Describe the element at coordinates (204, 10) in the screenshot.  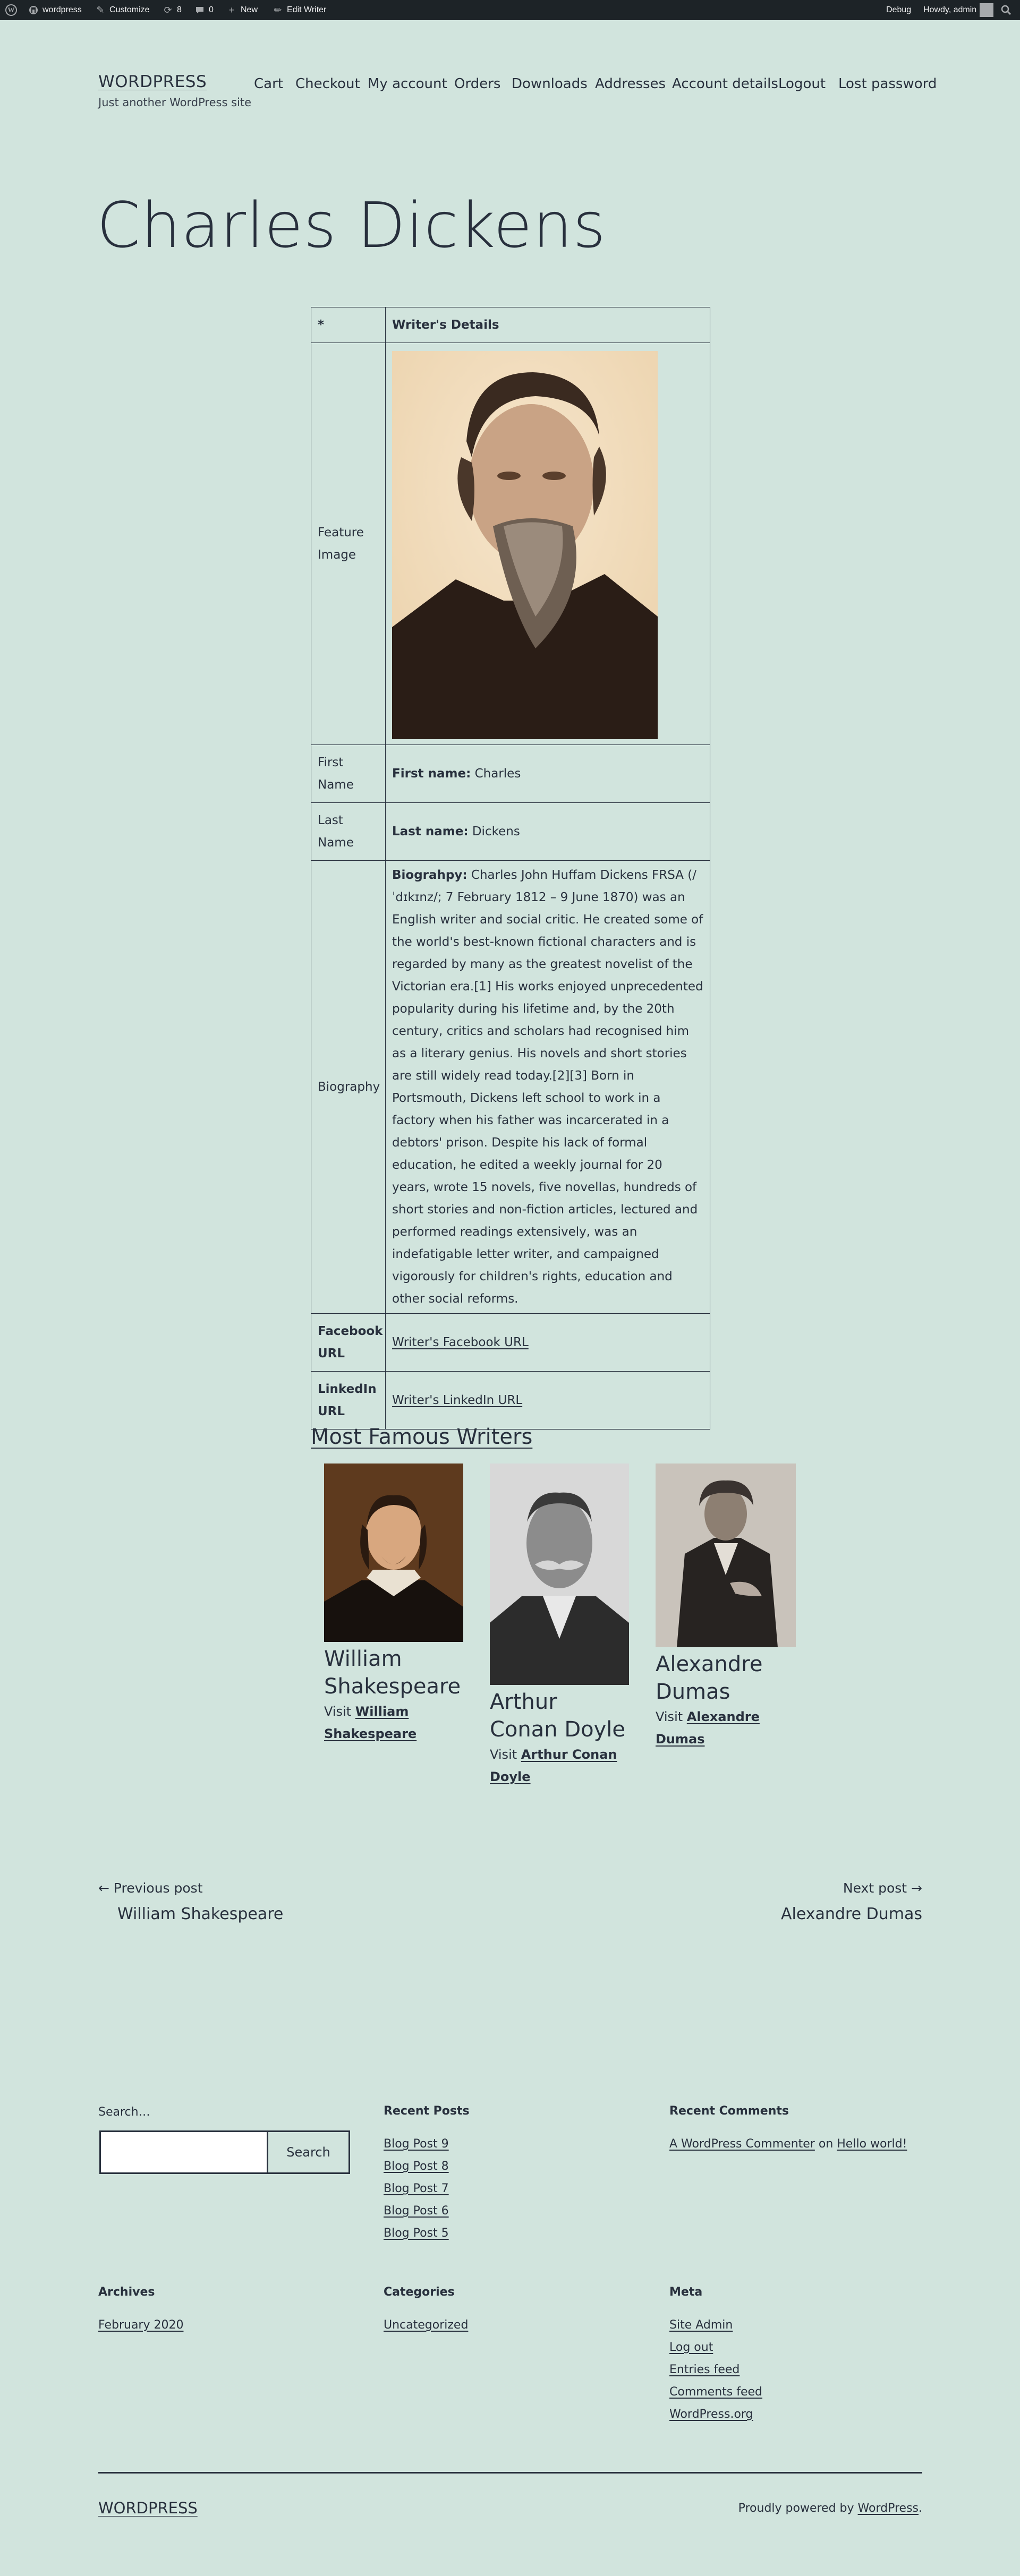
I see `admin-comments: 0` at that location.